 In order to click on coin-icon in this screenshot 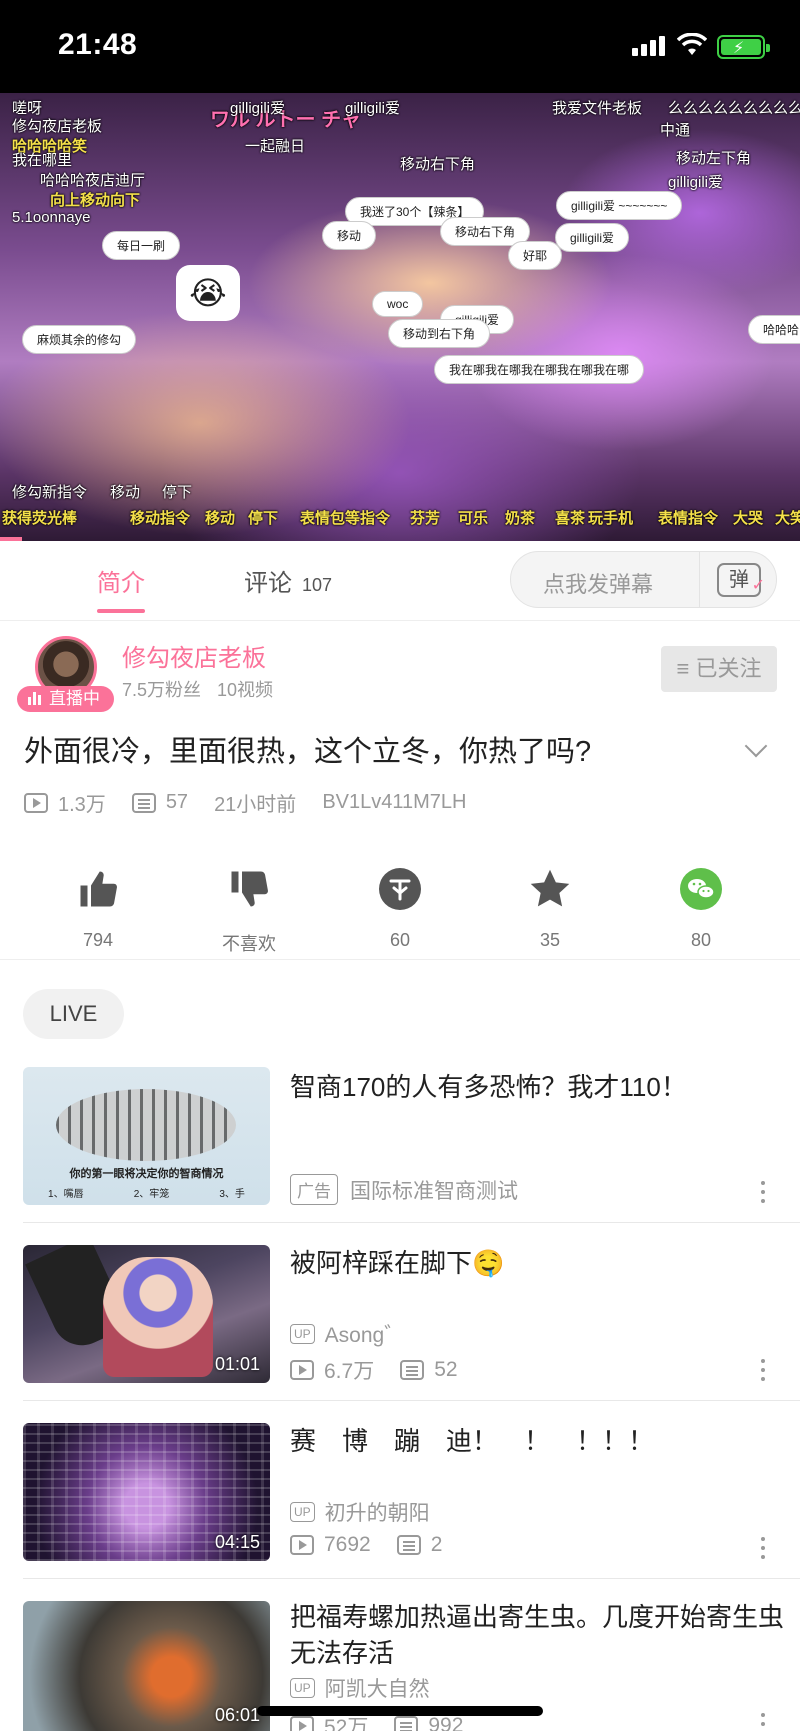, I will do `click(400, 889)`.